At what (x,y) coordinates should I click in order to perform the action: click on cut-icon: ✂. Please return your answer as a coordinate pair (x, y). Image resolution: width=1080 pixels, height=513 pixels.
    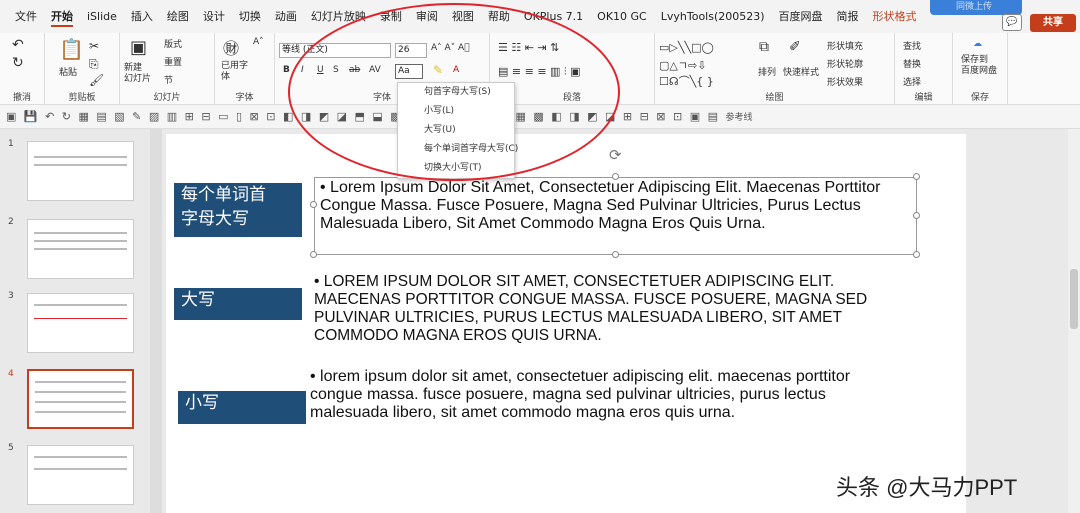
    Looking at the image, I should click on (94, 46).